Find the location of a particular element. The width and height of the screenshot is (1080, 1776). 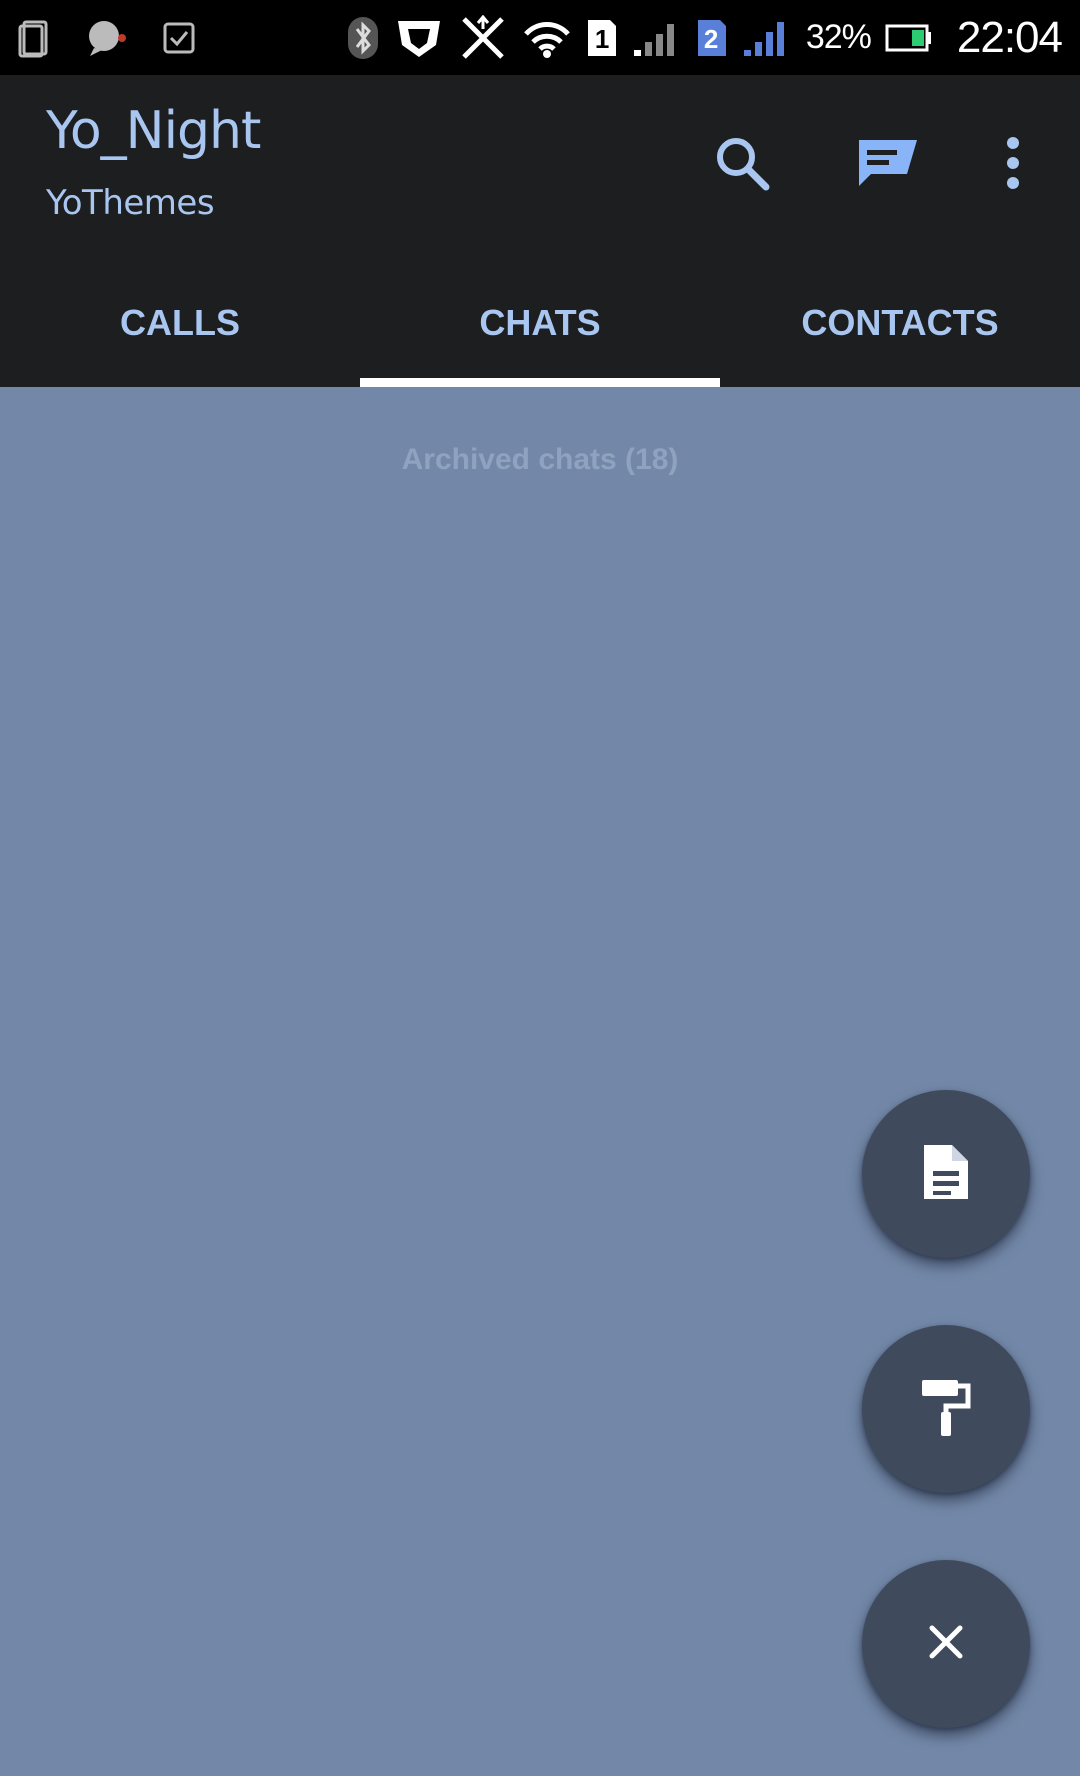

tab-calls: CALLS is located at coordinates (180, 331).